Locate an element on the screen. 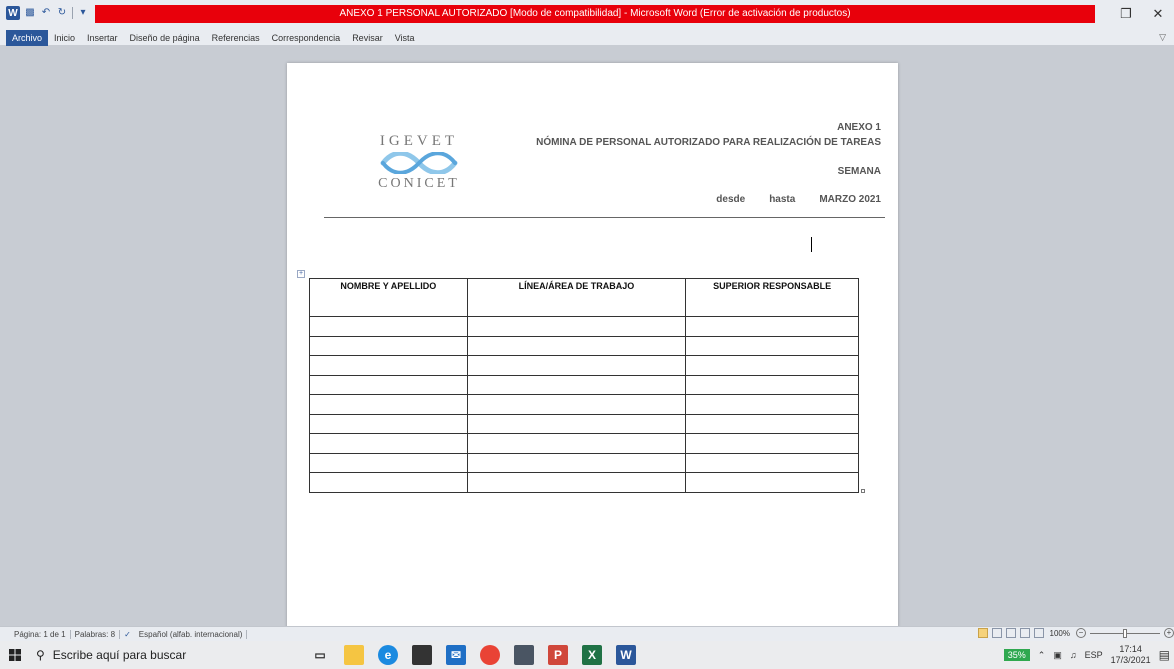 The height and width of the screenshot is (669, 1174). zoom-slider is located at coordinates (1125, 633).